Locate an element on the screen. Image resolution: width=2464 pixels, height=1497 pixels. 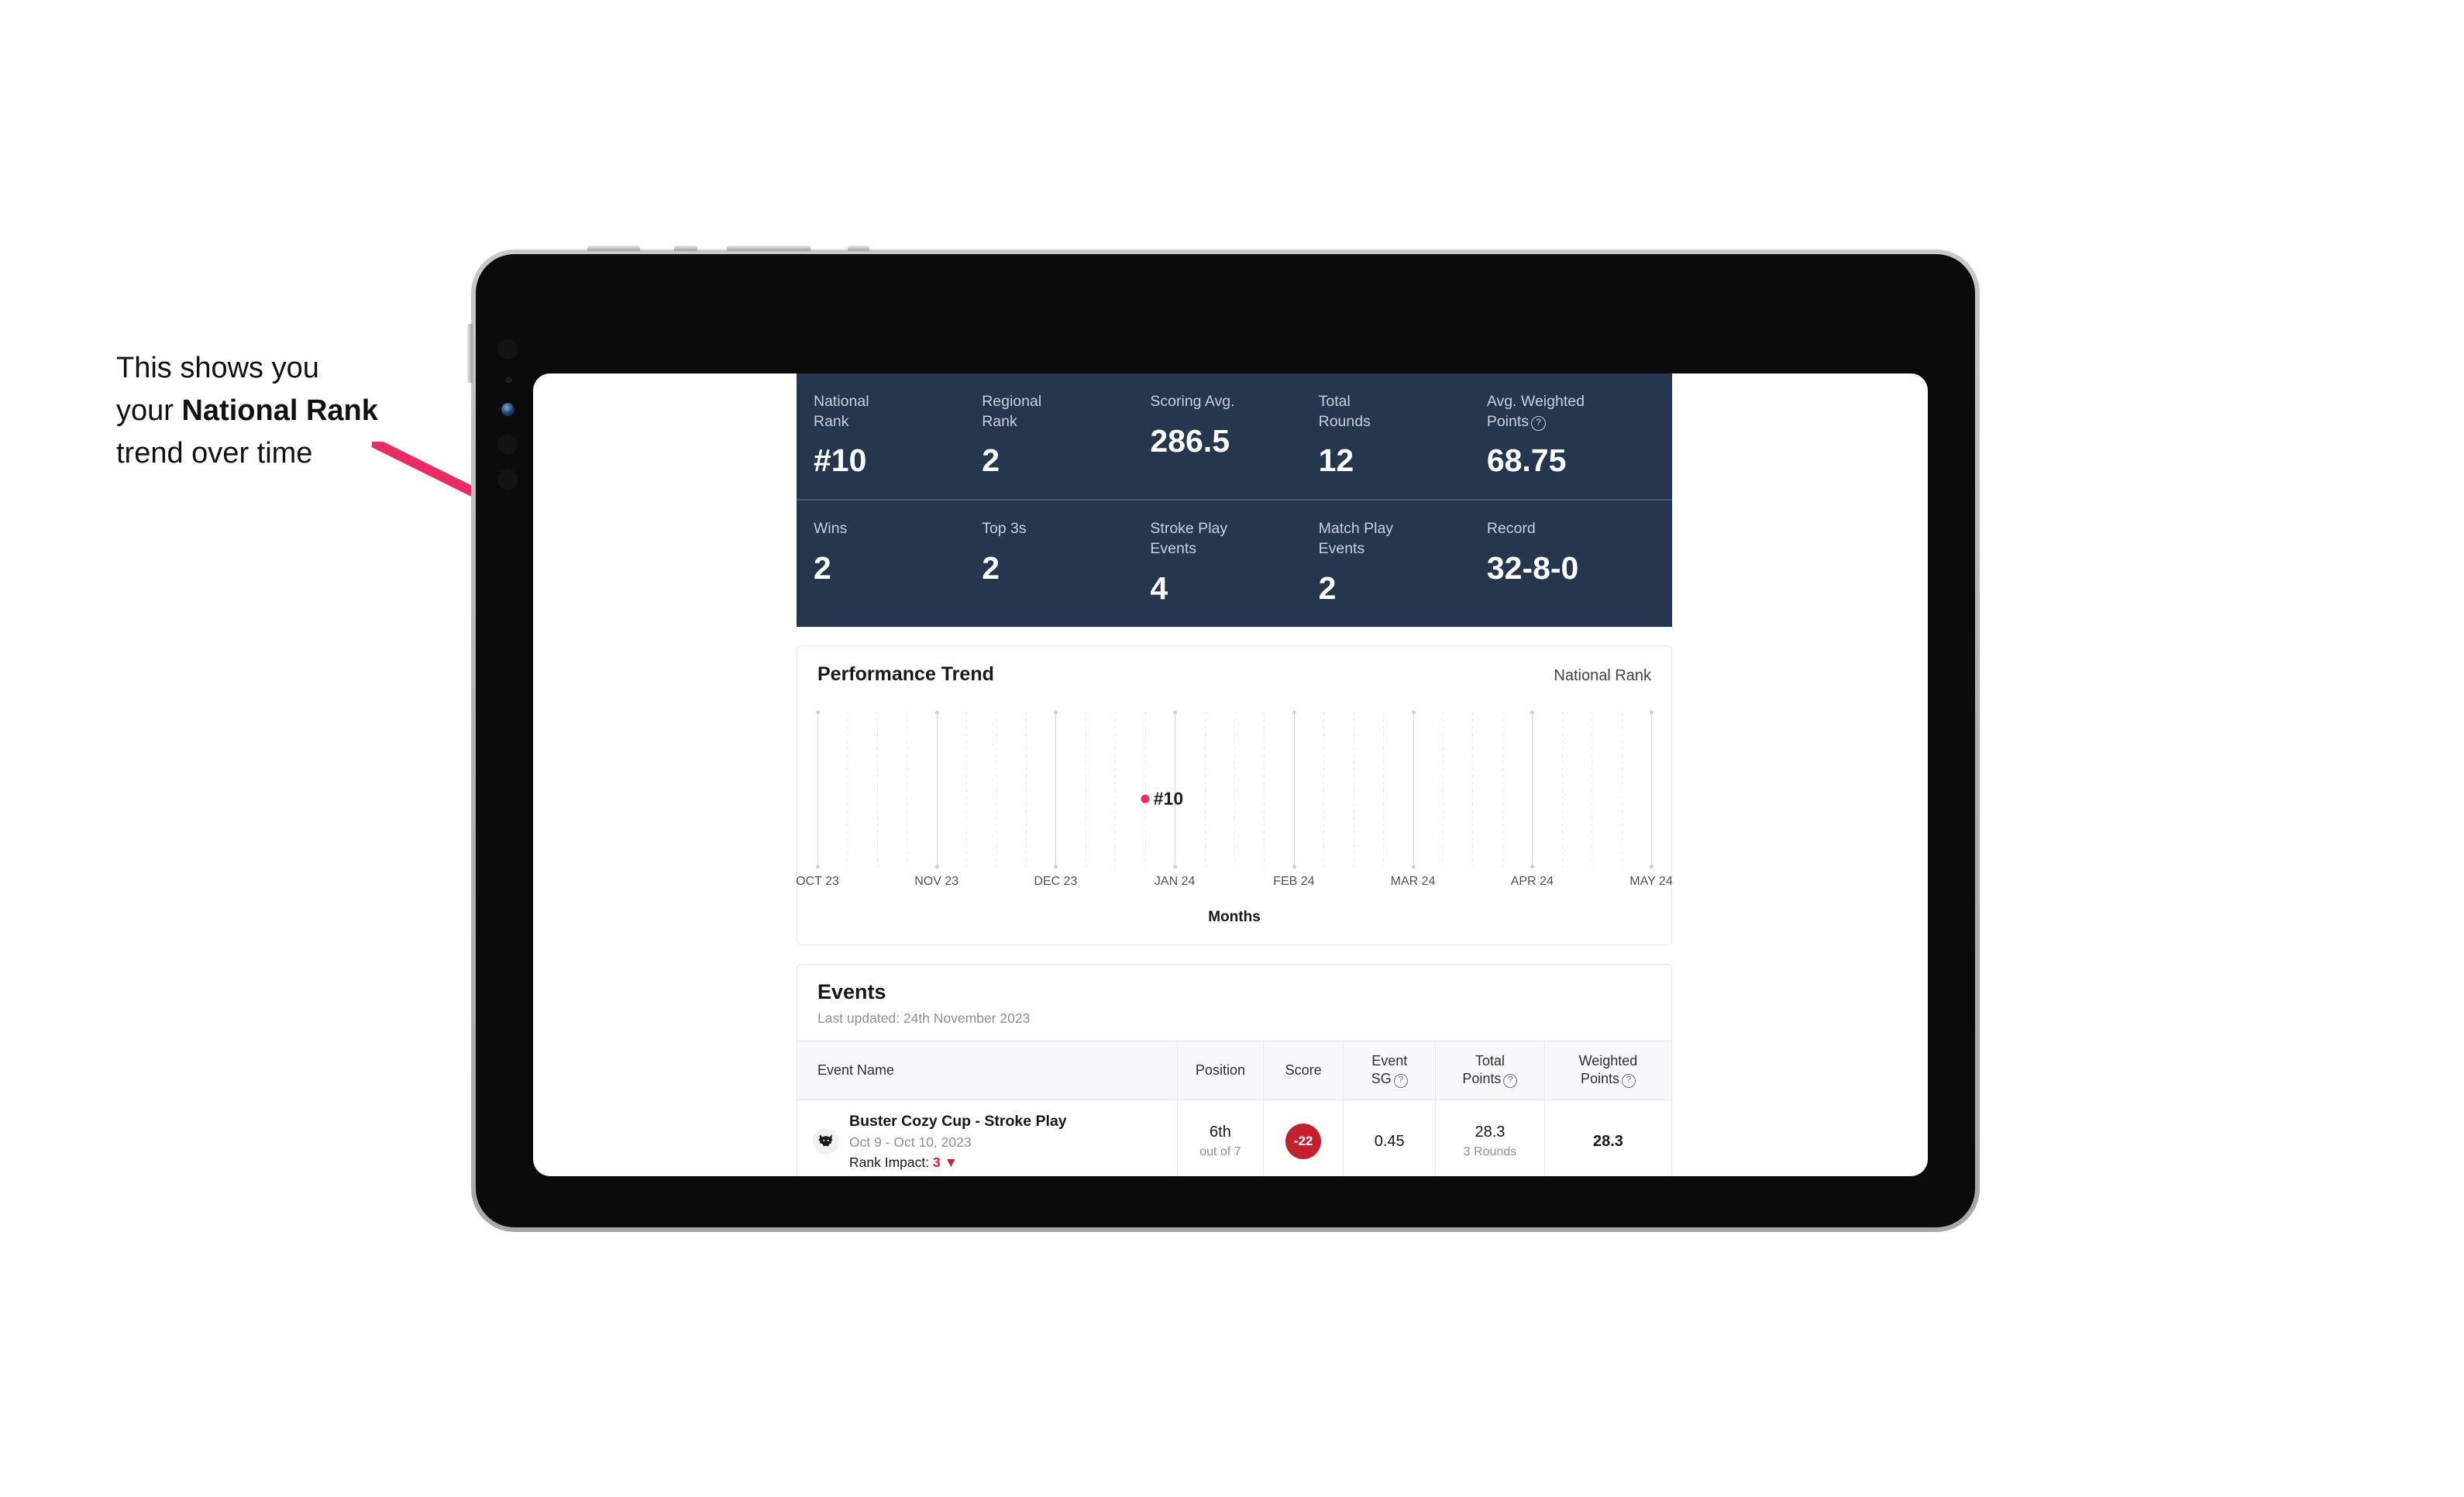
stat-cell: Match Play Events 2 is located at coordinates (1403, 562).